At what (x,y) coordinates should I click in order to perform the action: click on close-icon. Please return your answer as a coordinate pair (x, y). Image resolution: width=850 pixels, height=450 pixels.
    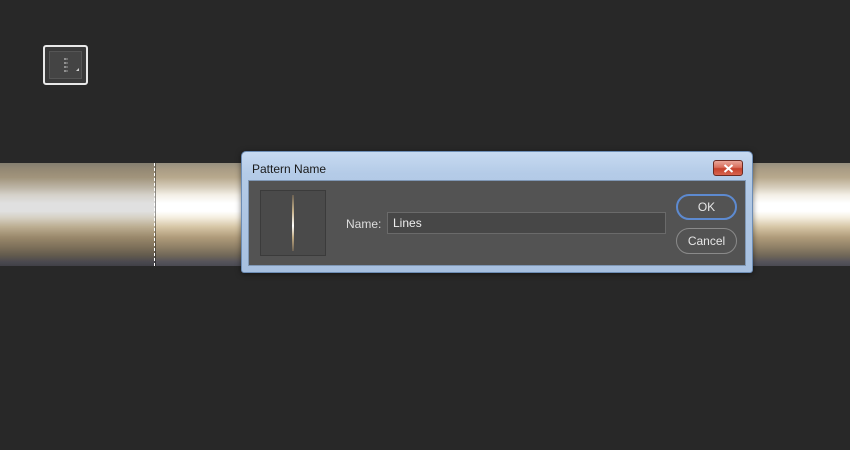
    Looking at the image, I should click on (728, 168).